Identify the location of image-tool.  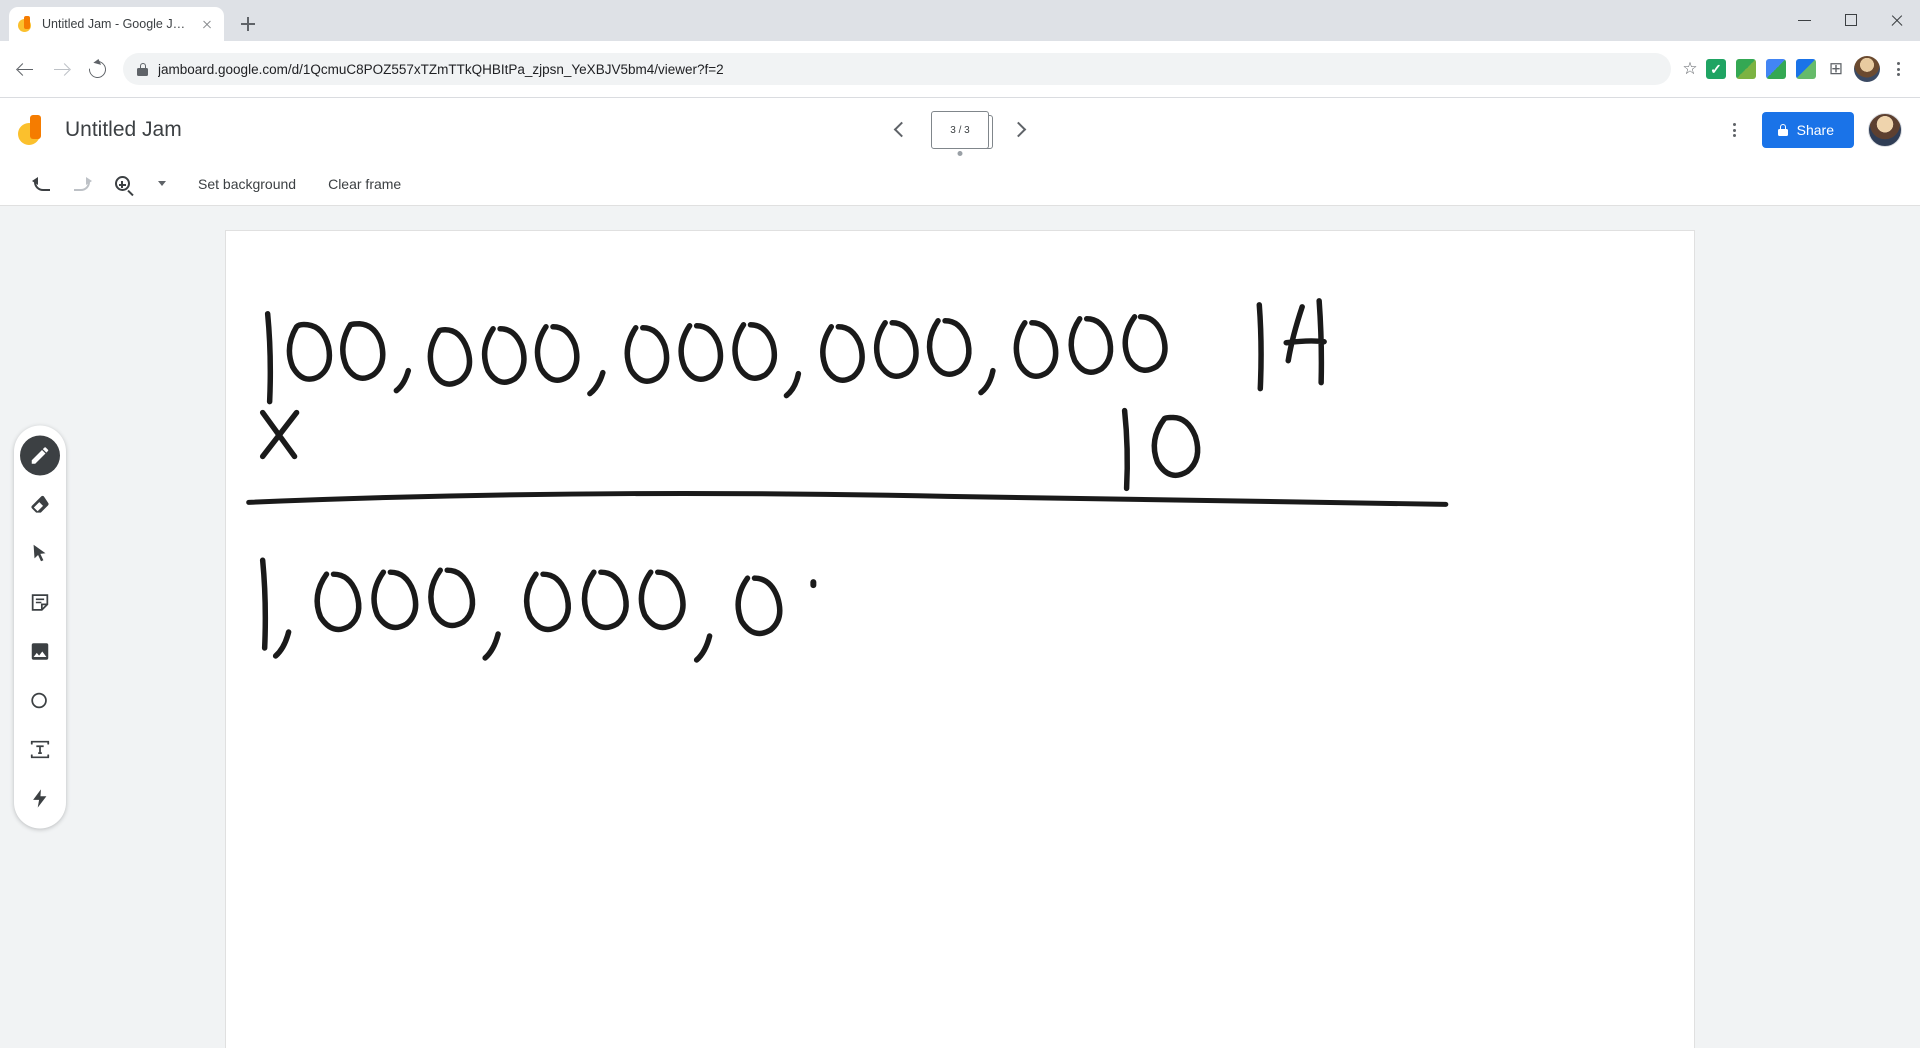
(40, 652).